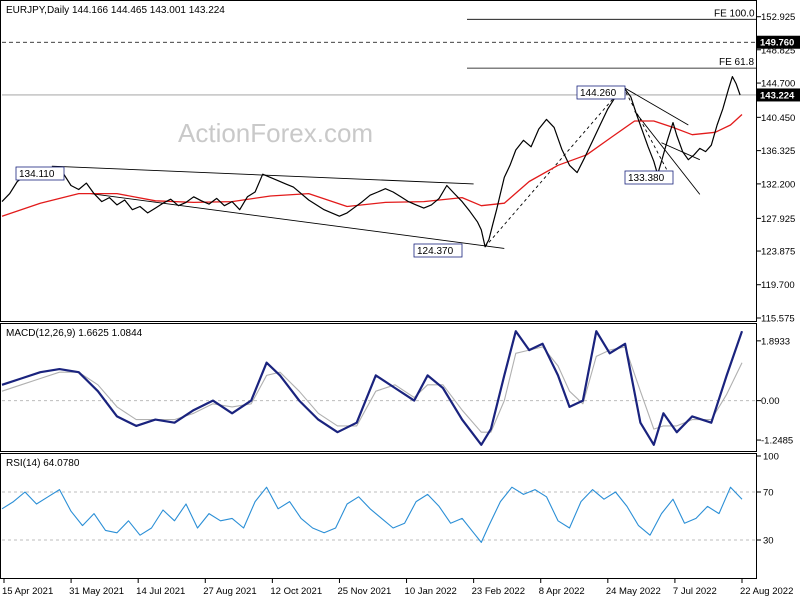 Image resolution: width=800 pixels, height=605 pixels. Describe the element at coordinates (778, 17) in the screenshot. I see `price-y-tick-label: 152.925` at that location.